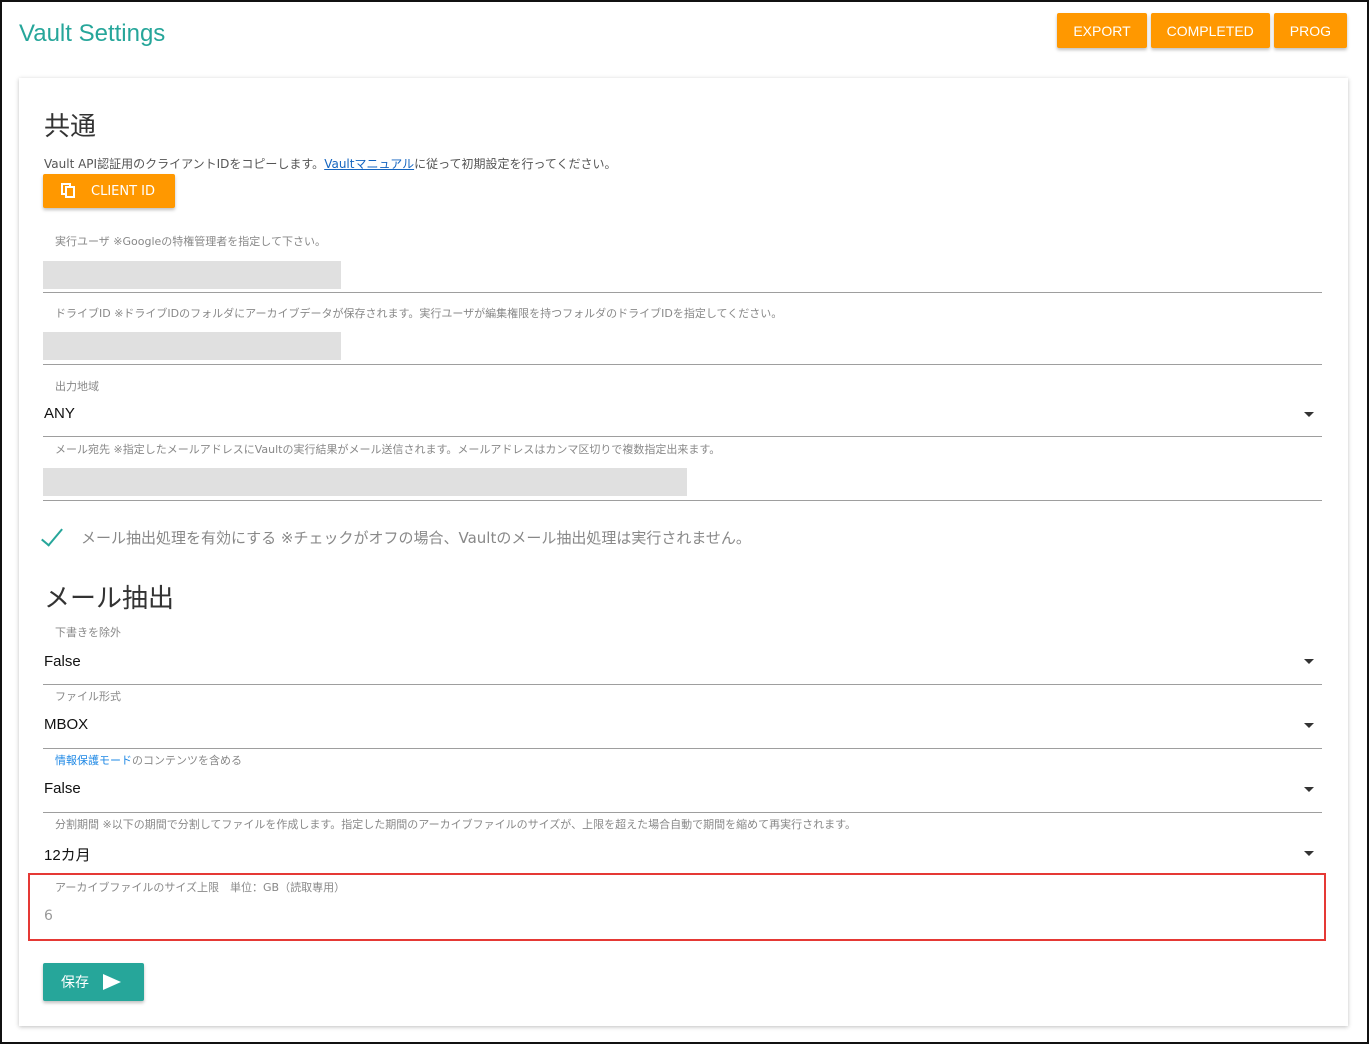 This screenshot has height=1044, width=1369. I want to click on instruction-prefix: Vault API認証用のクライアントIDをコピーします。, so click(184, 164).